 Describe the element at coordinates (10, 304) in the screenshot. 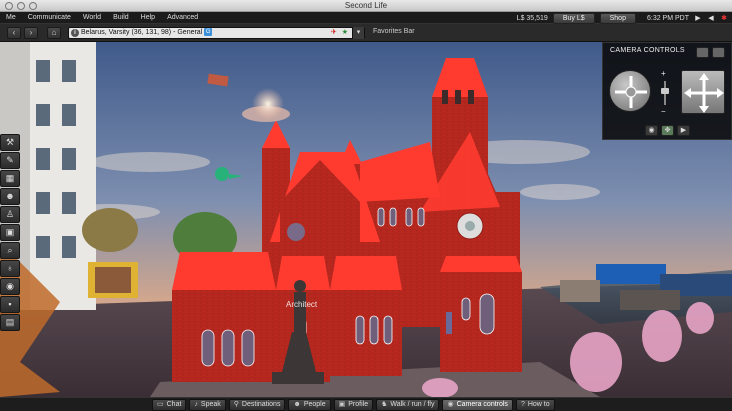

I see `snapshot-icon: ▪` at that location.